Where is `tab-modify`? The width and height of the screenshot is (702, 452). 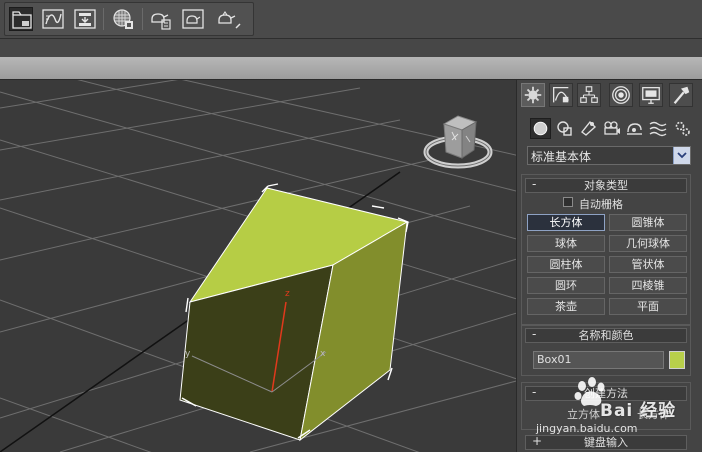 tab-modify is located at coordinates (561, 95).